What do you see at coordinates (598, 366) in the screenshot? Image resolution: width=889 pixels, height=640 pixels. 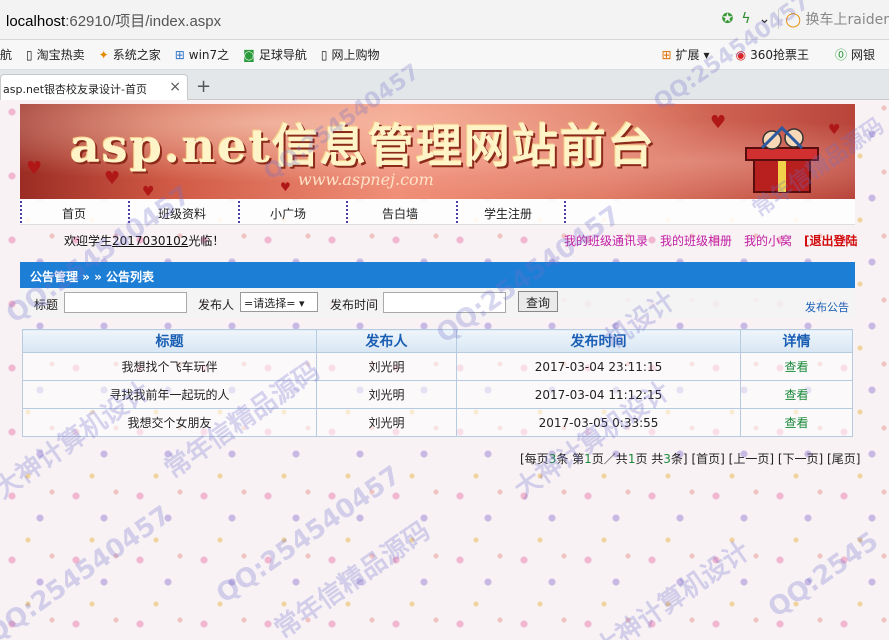 I see `cell-time: 2017-03-04 23:11:15` at bounding box center [598, 366].